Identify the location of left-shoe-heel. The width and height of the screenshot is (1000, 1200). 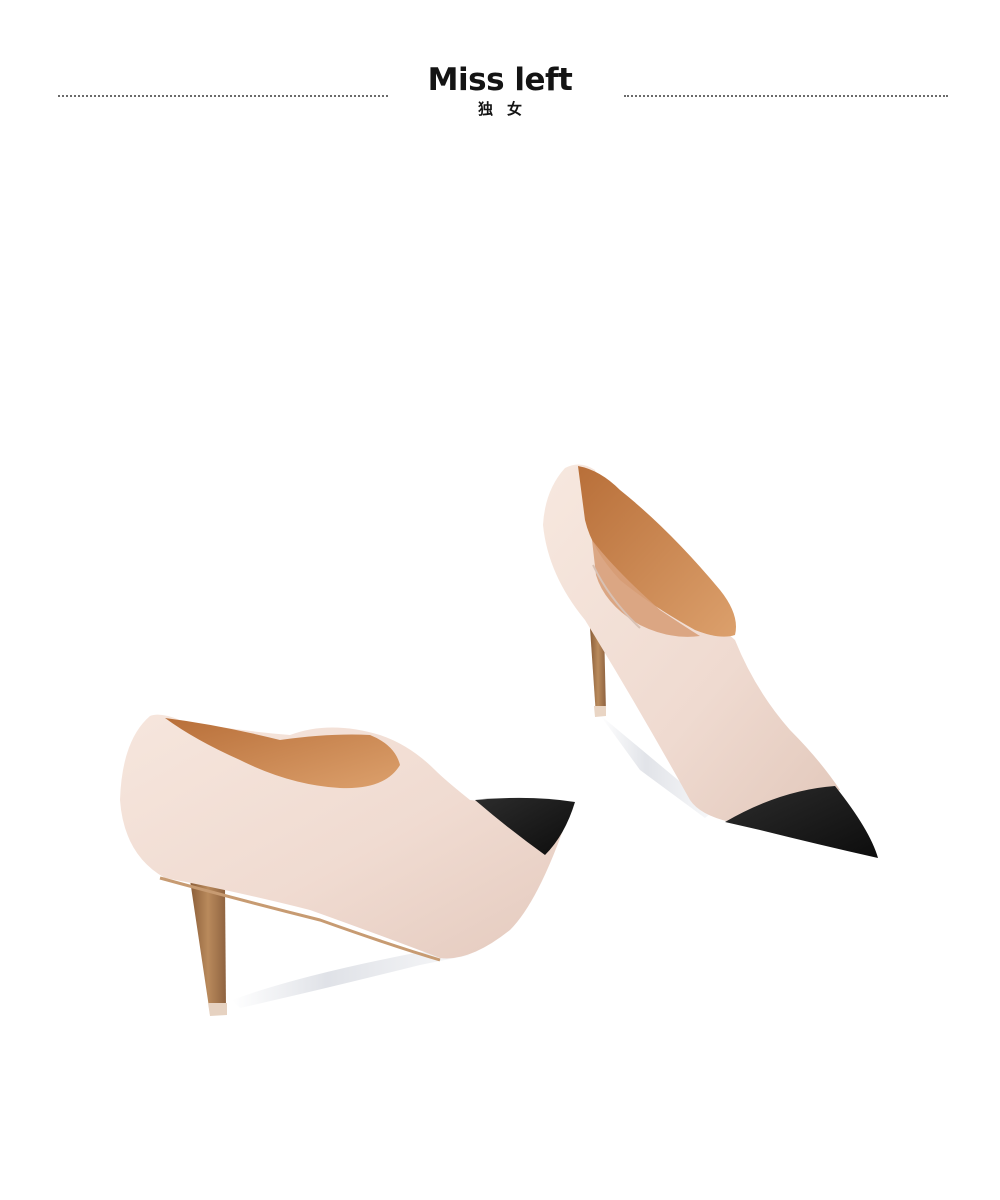
(208, 947).